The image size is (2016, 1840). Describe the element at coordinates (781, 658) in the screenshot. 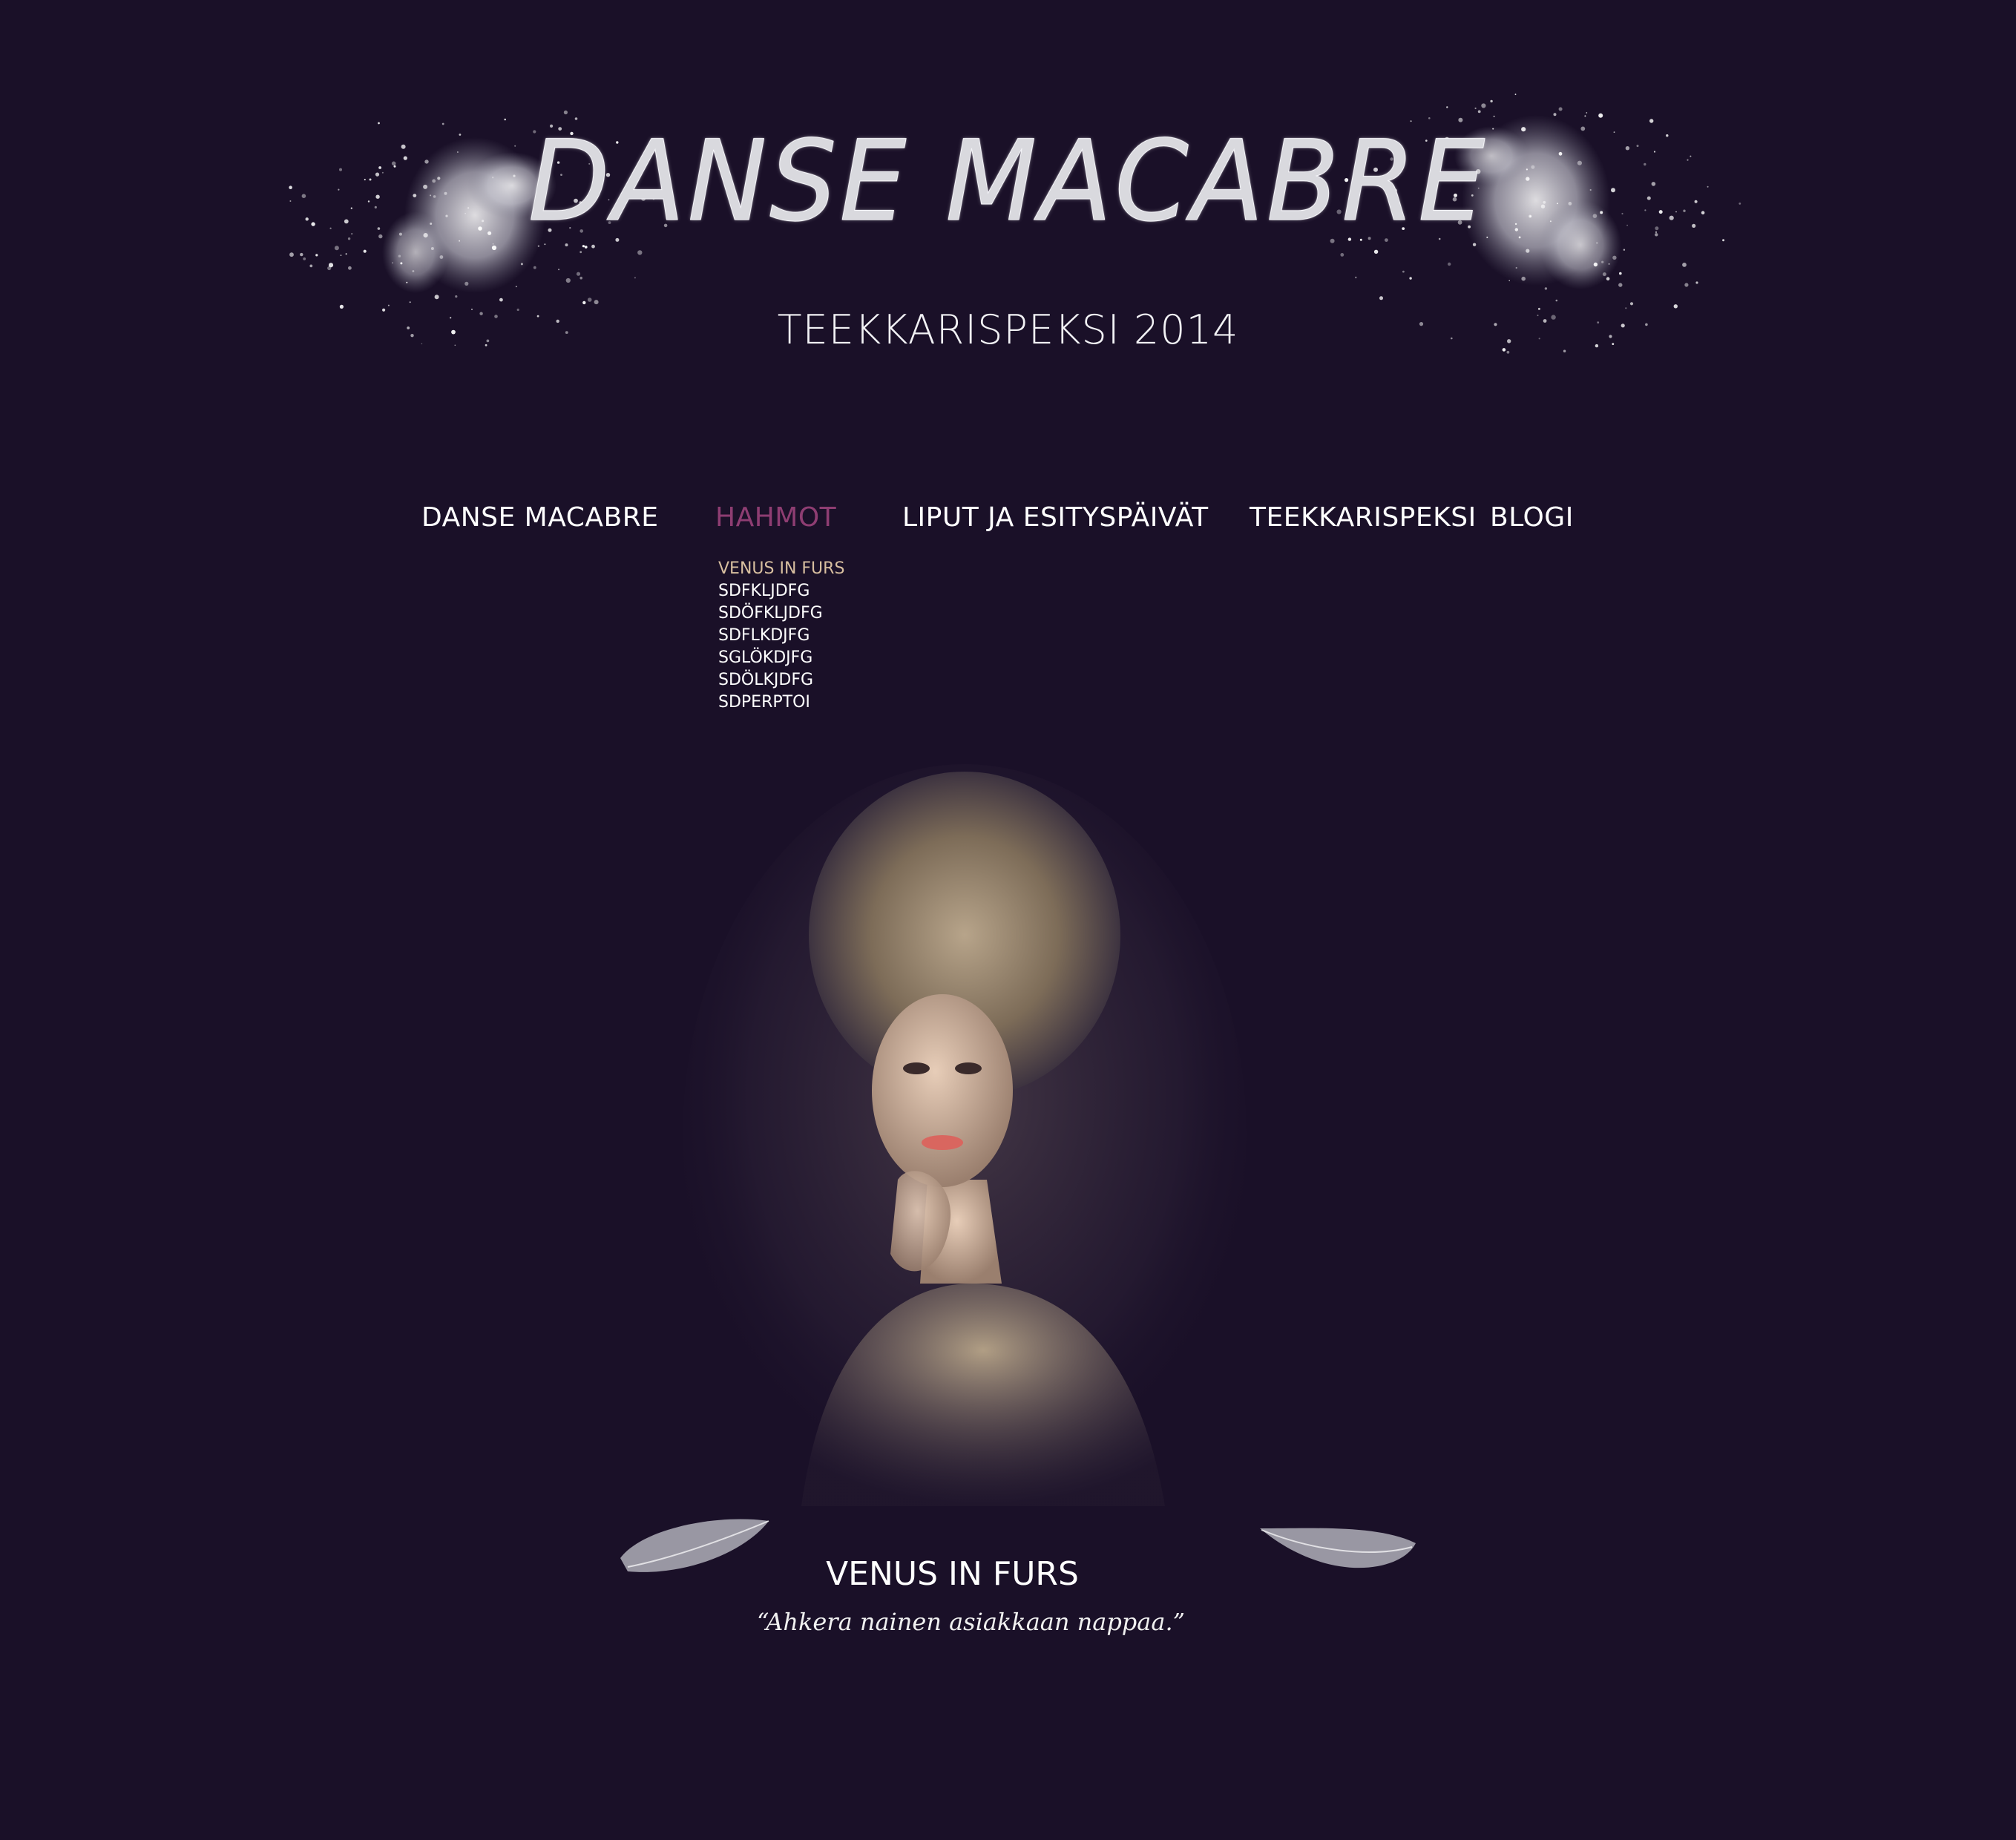

I see `submenu-item: SGLÖKDJFG` at that location.